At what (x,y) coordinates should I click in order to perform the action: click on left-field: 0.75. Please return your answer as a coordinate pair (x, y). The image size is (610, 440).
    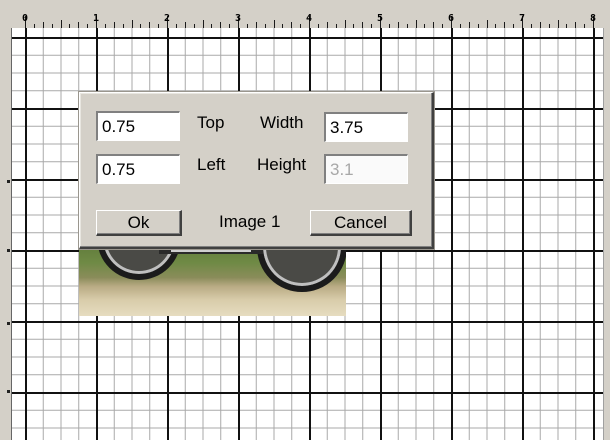
    Looking at the image, I should click on (138, 169).